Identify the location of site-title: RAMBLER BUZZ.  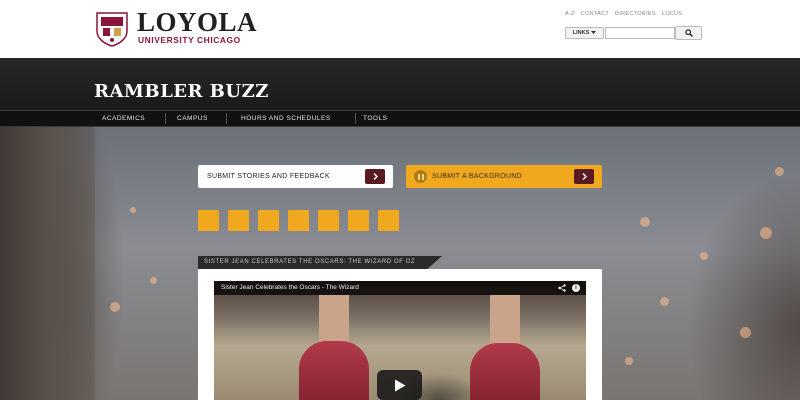
(181, 92).